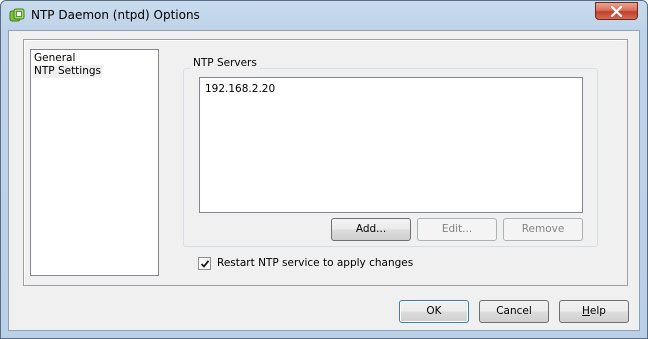  I want to click on restart-ntp-label: Restart NTP service to apply changes, so click(315, 263).